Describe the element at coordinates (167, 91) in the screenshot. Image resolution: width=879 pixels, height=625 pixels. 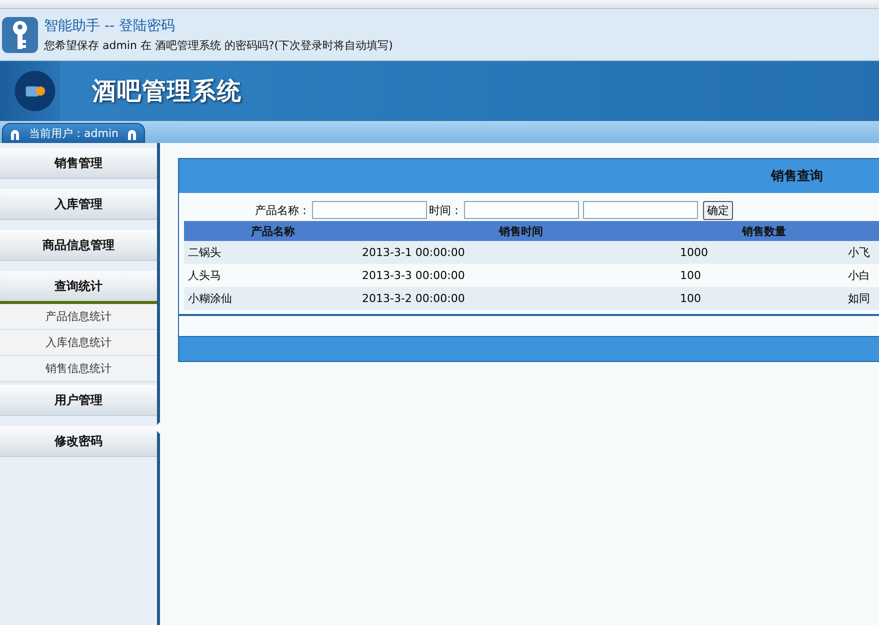
I see `app-title: 酒吧管理系统` at that location.